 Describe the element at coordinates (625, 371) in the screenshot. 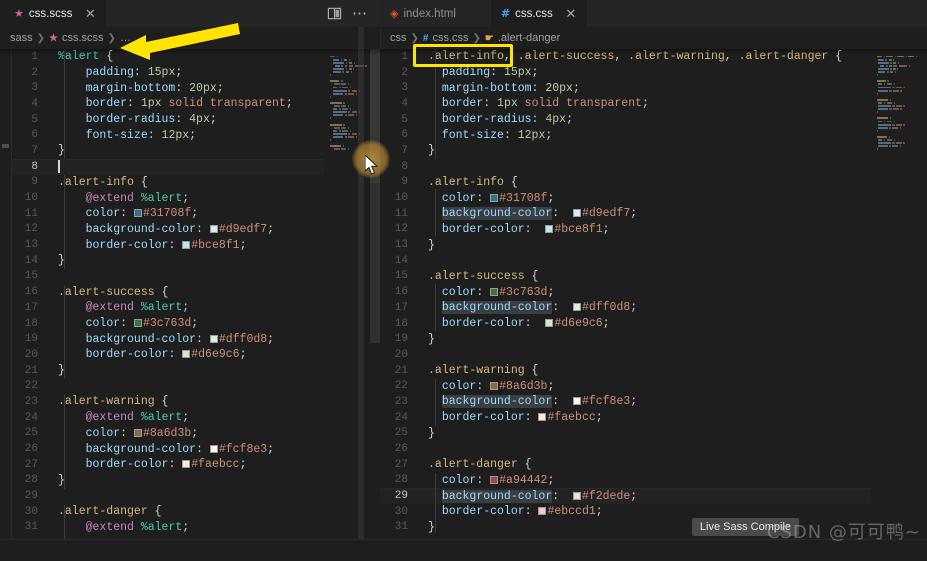

I see `code-line: 21 .alert-warning {` at that location.